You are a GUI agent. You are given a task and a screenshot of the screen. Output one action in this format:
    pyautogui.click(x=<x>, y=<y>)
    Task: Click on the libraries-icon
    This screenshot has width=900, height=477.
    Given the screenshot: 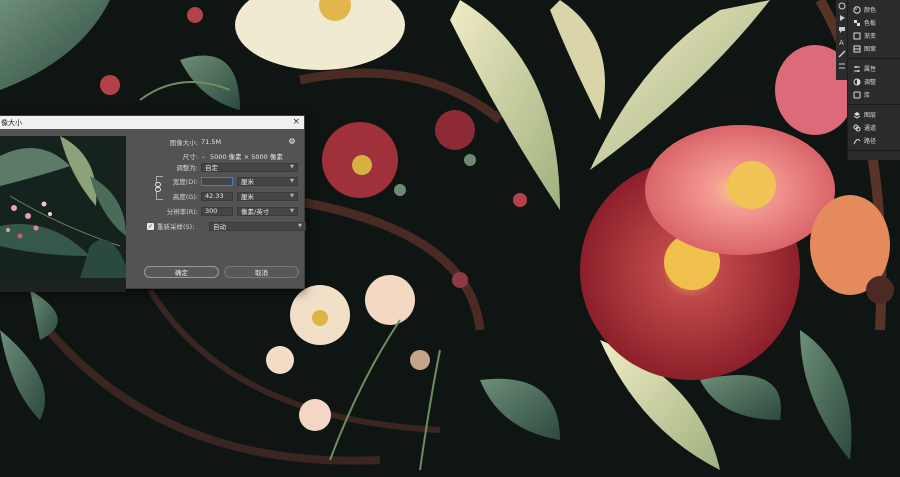 What is the action you would take?
    pyautogui.click(x=856, y=94)
    